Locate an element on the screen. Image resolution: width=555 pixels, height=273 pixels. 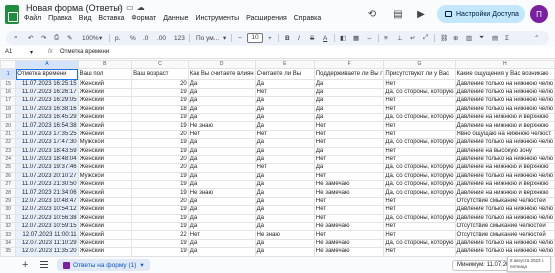
table-cell: 11.07.2023 18:43:59 is located at coordinates (47, 151).